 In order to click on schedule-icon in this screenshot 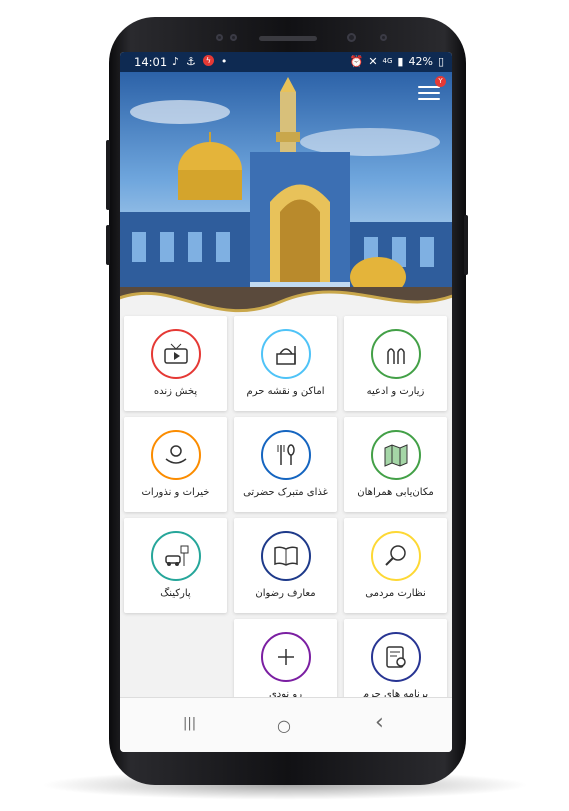, I will do `click(396, 657)`.